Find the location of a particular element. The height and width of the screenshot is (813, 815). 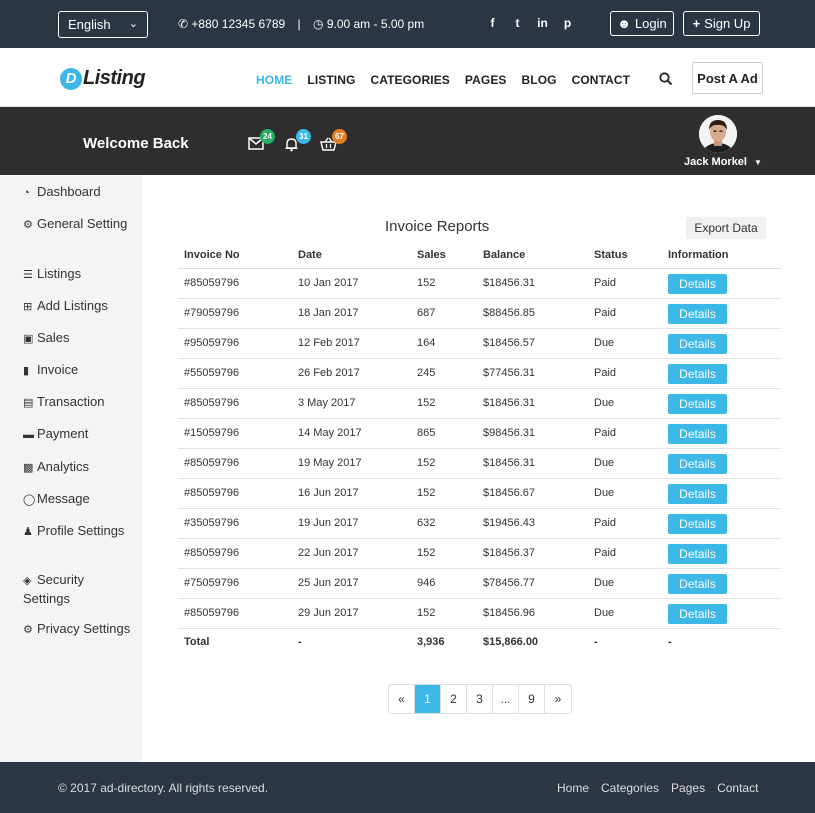

comment-icon: ◯ is located at coordinates (29, 500).